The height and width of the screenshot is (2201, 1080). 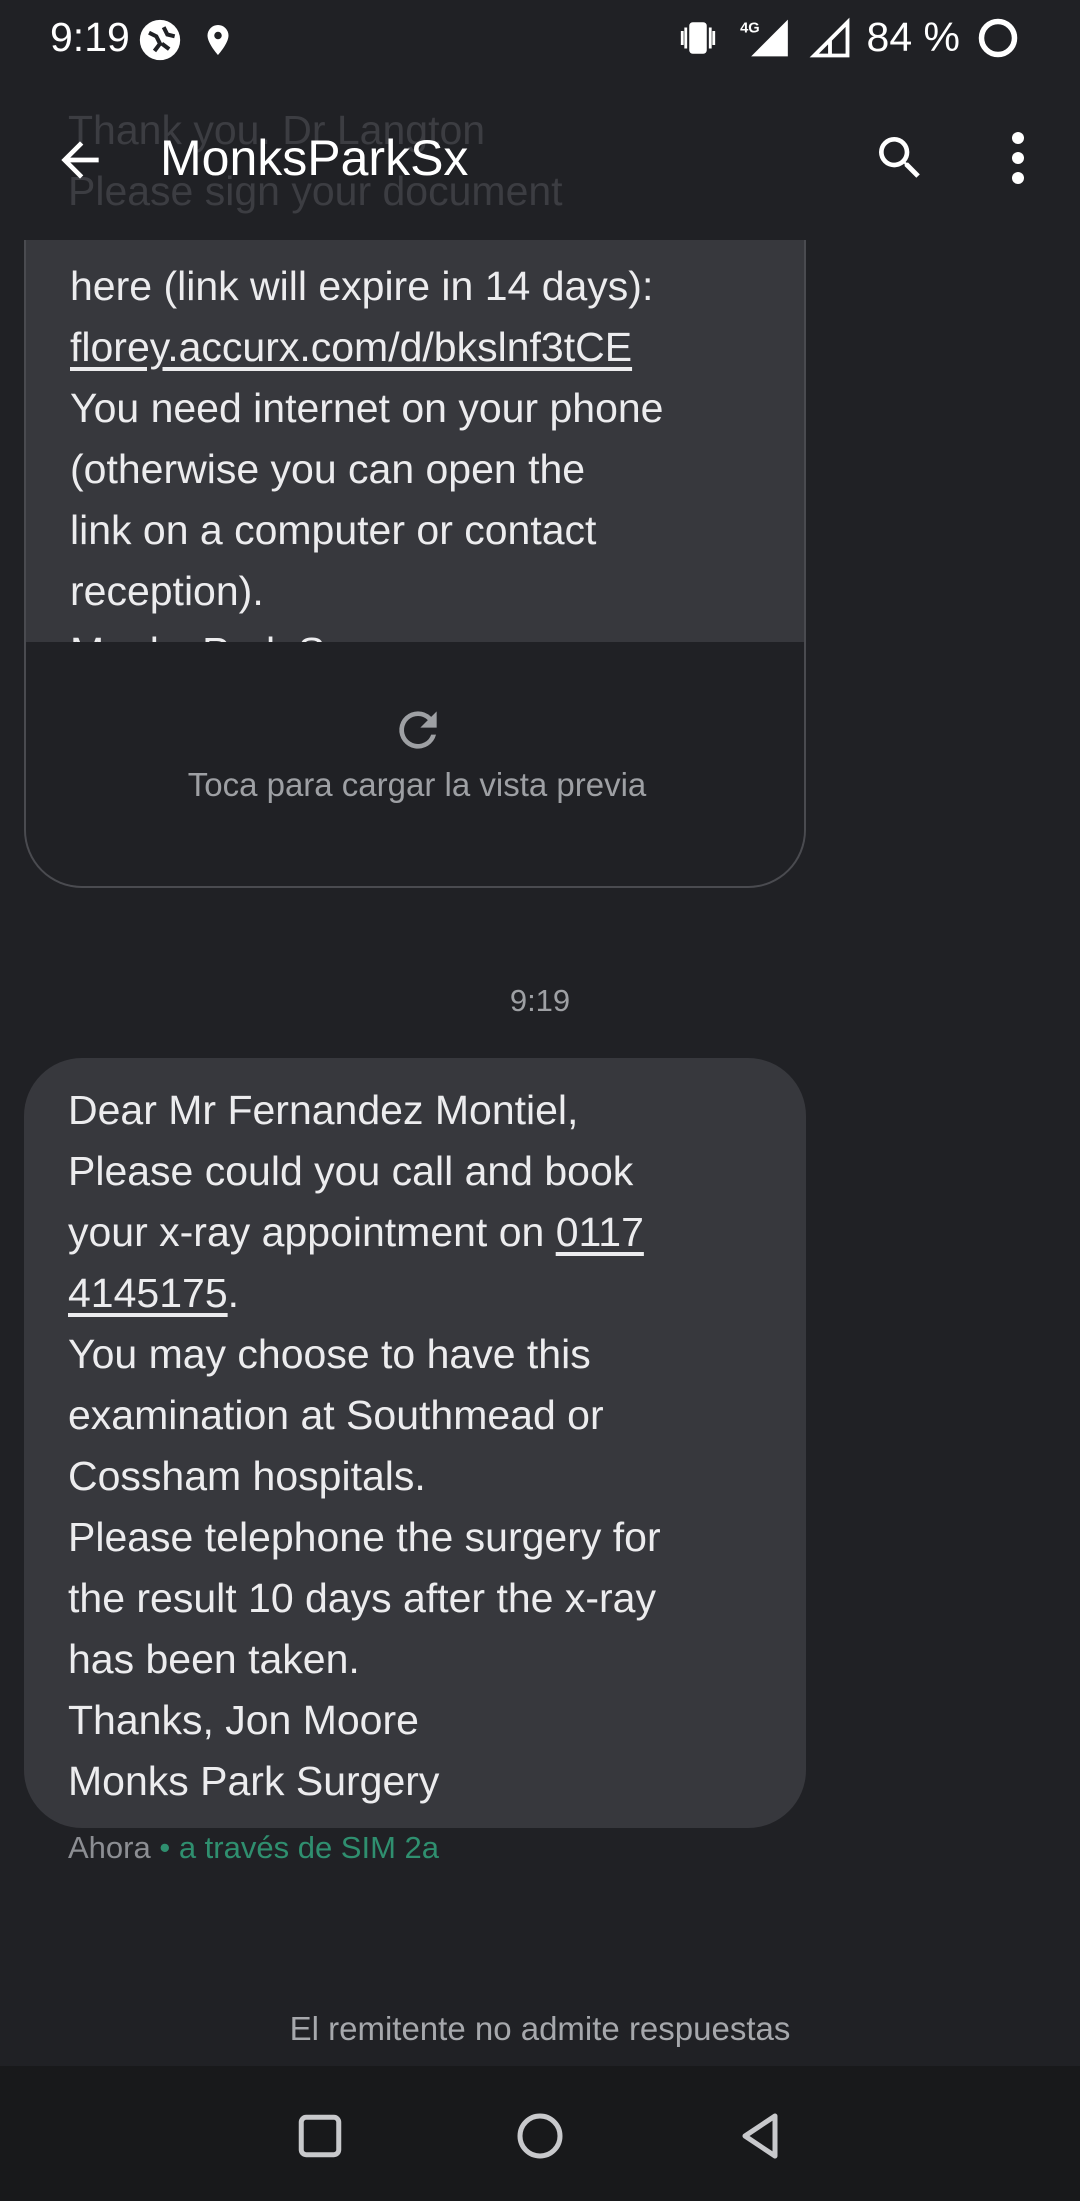 What do you see at coordinates (218, 40) in the screenshot?
I see `location-icon` at bounding box center [218, 40].